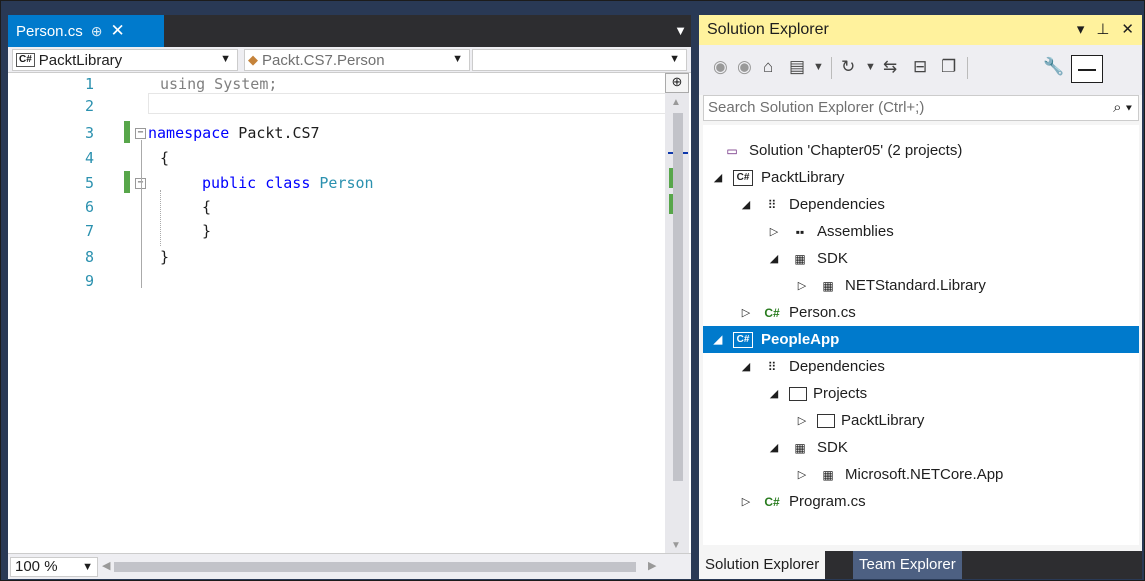  What do you see at coordinates (837, 204) in the screenshot?
I see `tree-item-label: Dependencies` at bounding box center [837, 204].